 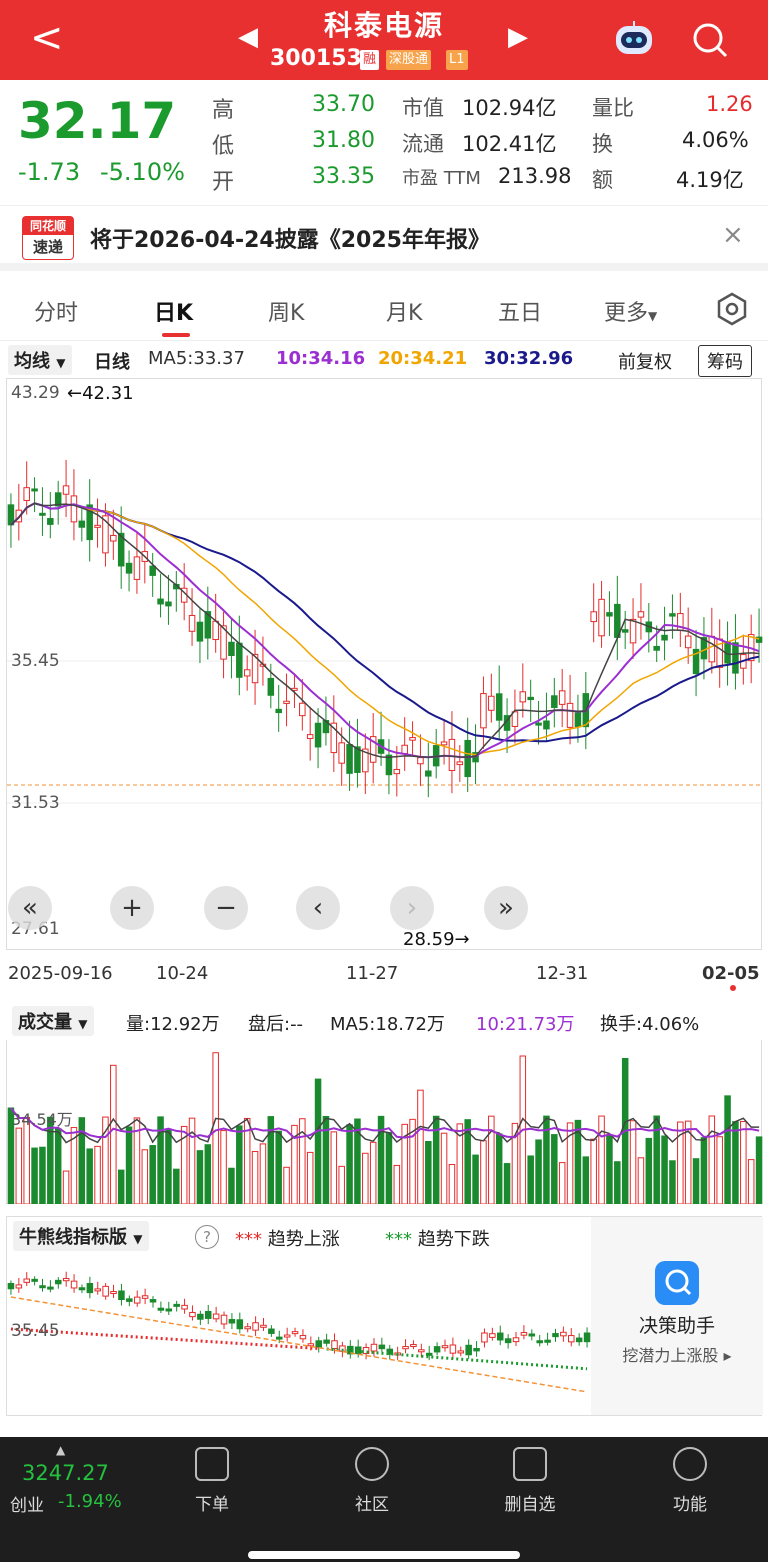 I want to click on scroll-to-start-button: «, so click(x=30, y=908).